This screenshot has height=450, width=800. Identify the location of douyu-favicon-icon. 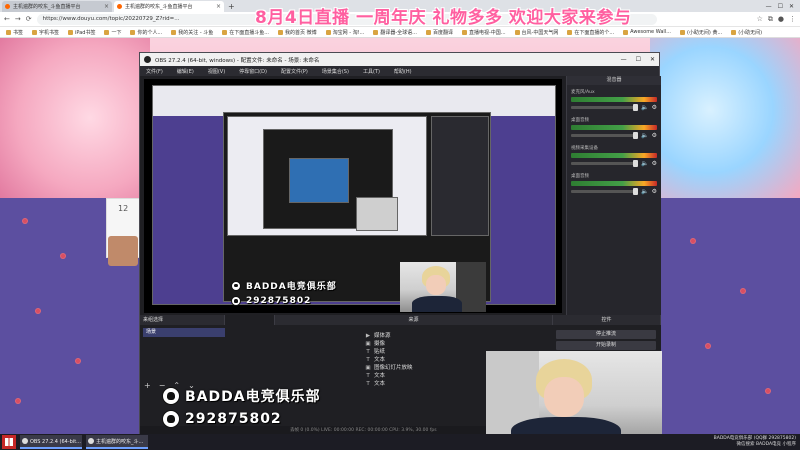
(119, 6).